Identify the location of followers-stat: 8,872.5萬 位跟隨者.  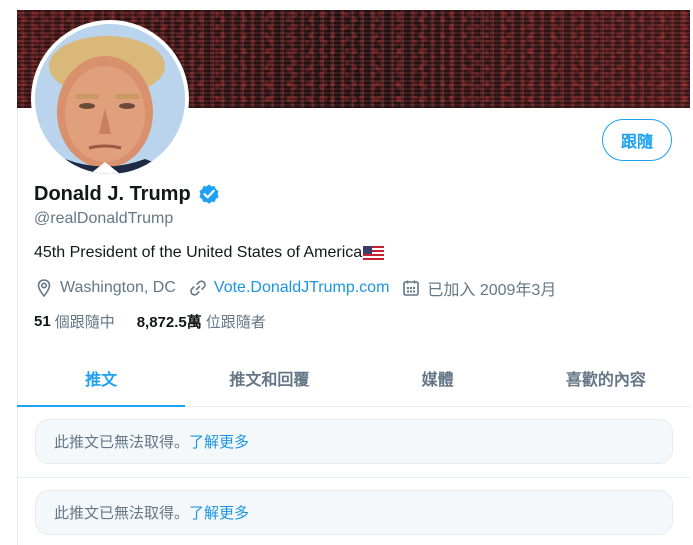
(201, 321).